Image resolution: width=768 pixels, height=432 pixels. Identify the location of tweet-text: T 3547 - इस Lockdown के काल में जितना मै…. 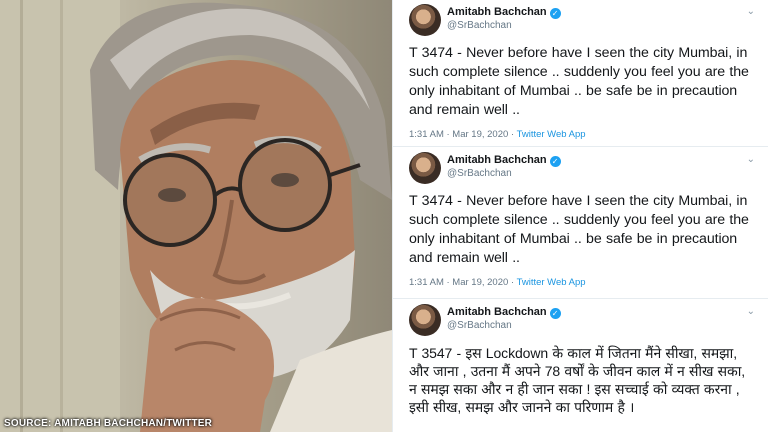
(577, 380).